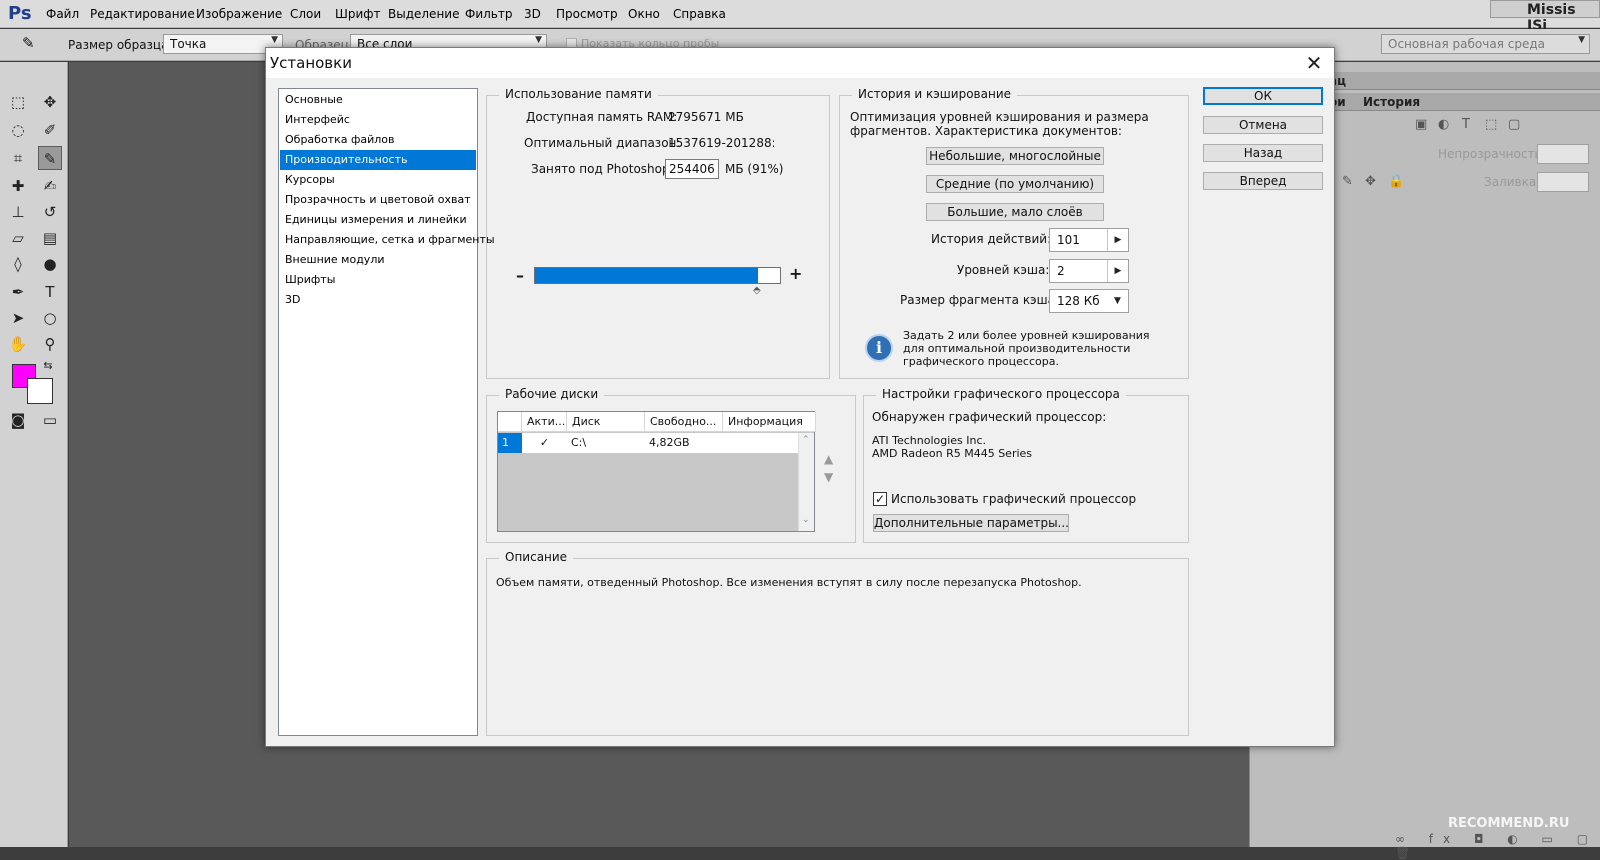 The width and height of the screenshot is (1600, 860). Describe the element at coordinates (378, 180) in the screenshot. I see `nav-item-cursors: Курсоры` at that location.